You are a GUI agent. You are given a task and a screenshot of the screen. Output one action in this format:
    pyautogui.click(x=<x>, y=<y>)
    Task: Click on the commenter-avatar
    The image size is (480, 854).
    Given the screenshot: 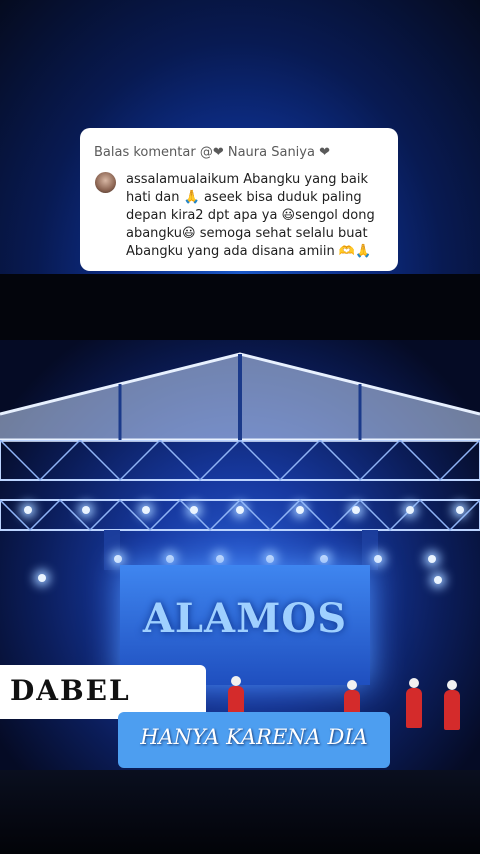 What is the action you would take?
    pyautogui.click(x=105, y=182)
    